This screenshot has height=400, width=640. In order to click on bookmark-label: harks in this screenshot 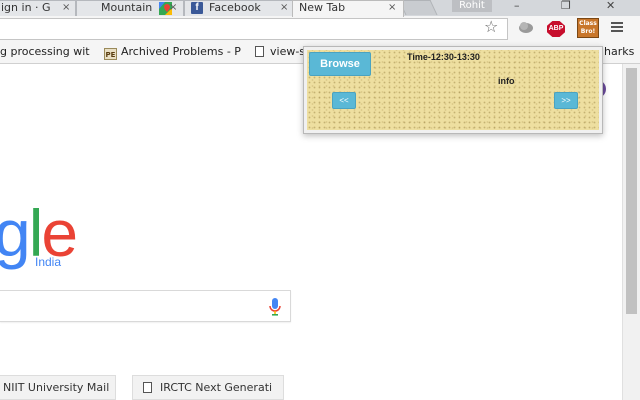, I will do `click(619, 51)`.